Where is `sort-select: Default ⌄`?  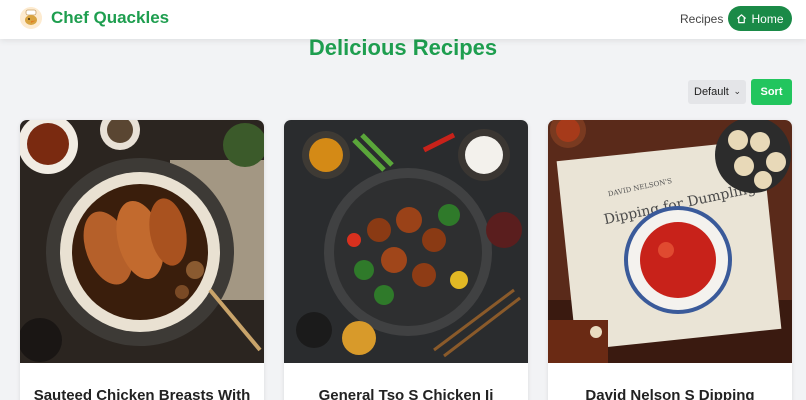 sort-select: Default ⌄ is located at coordinates (717, 92).